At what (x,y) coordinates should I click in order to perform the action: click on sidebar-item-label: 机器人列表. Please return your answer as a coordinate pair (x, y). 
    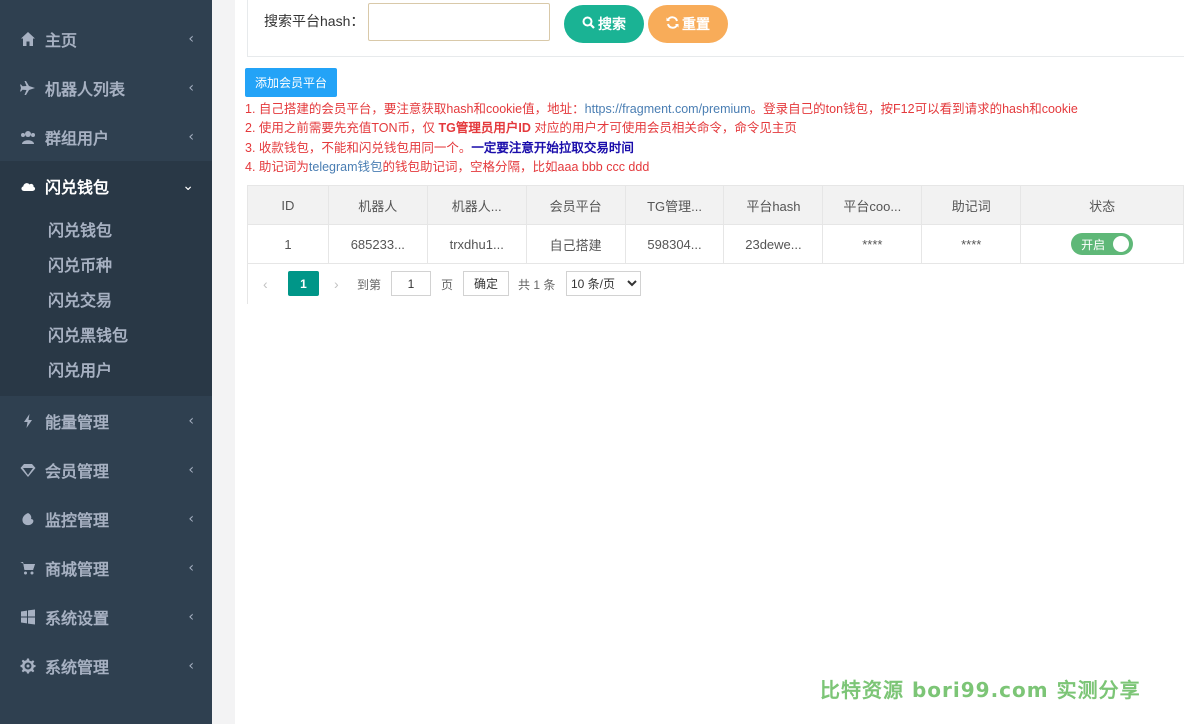
    Looking at the image, I should click on (85, 89).